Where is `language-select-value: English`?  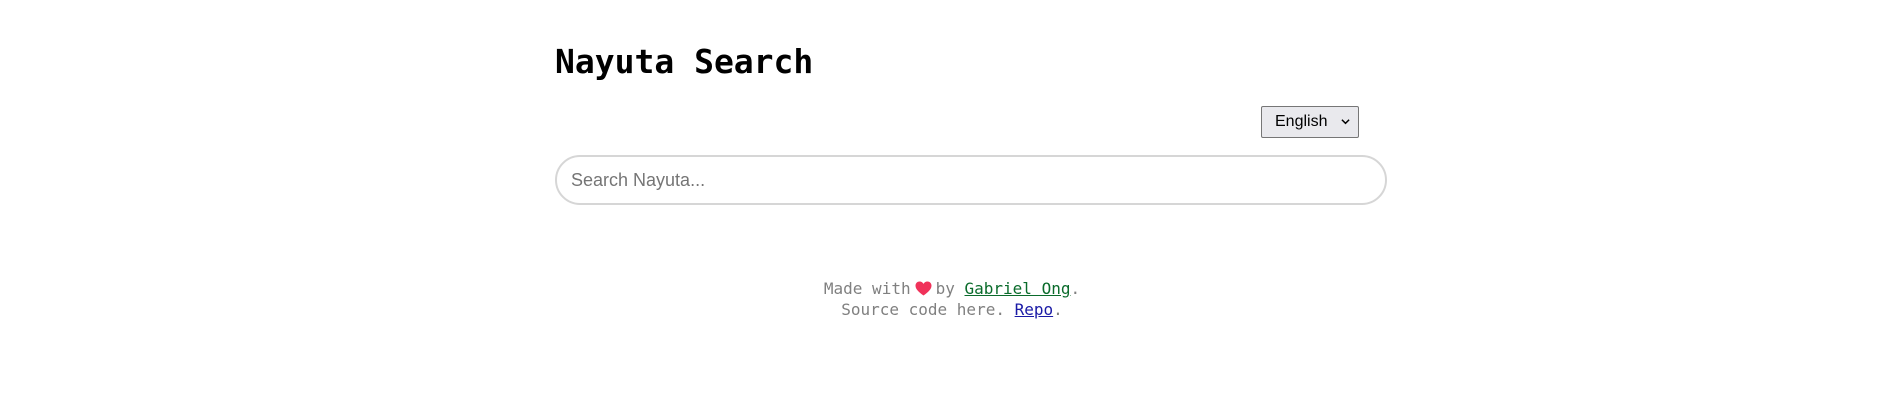
language-select-value: English is located at coordinates (1301, 121).